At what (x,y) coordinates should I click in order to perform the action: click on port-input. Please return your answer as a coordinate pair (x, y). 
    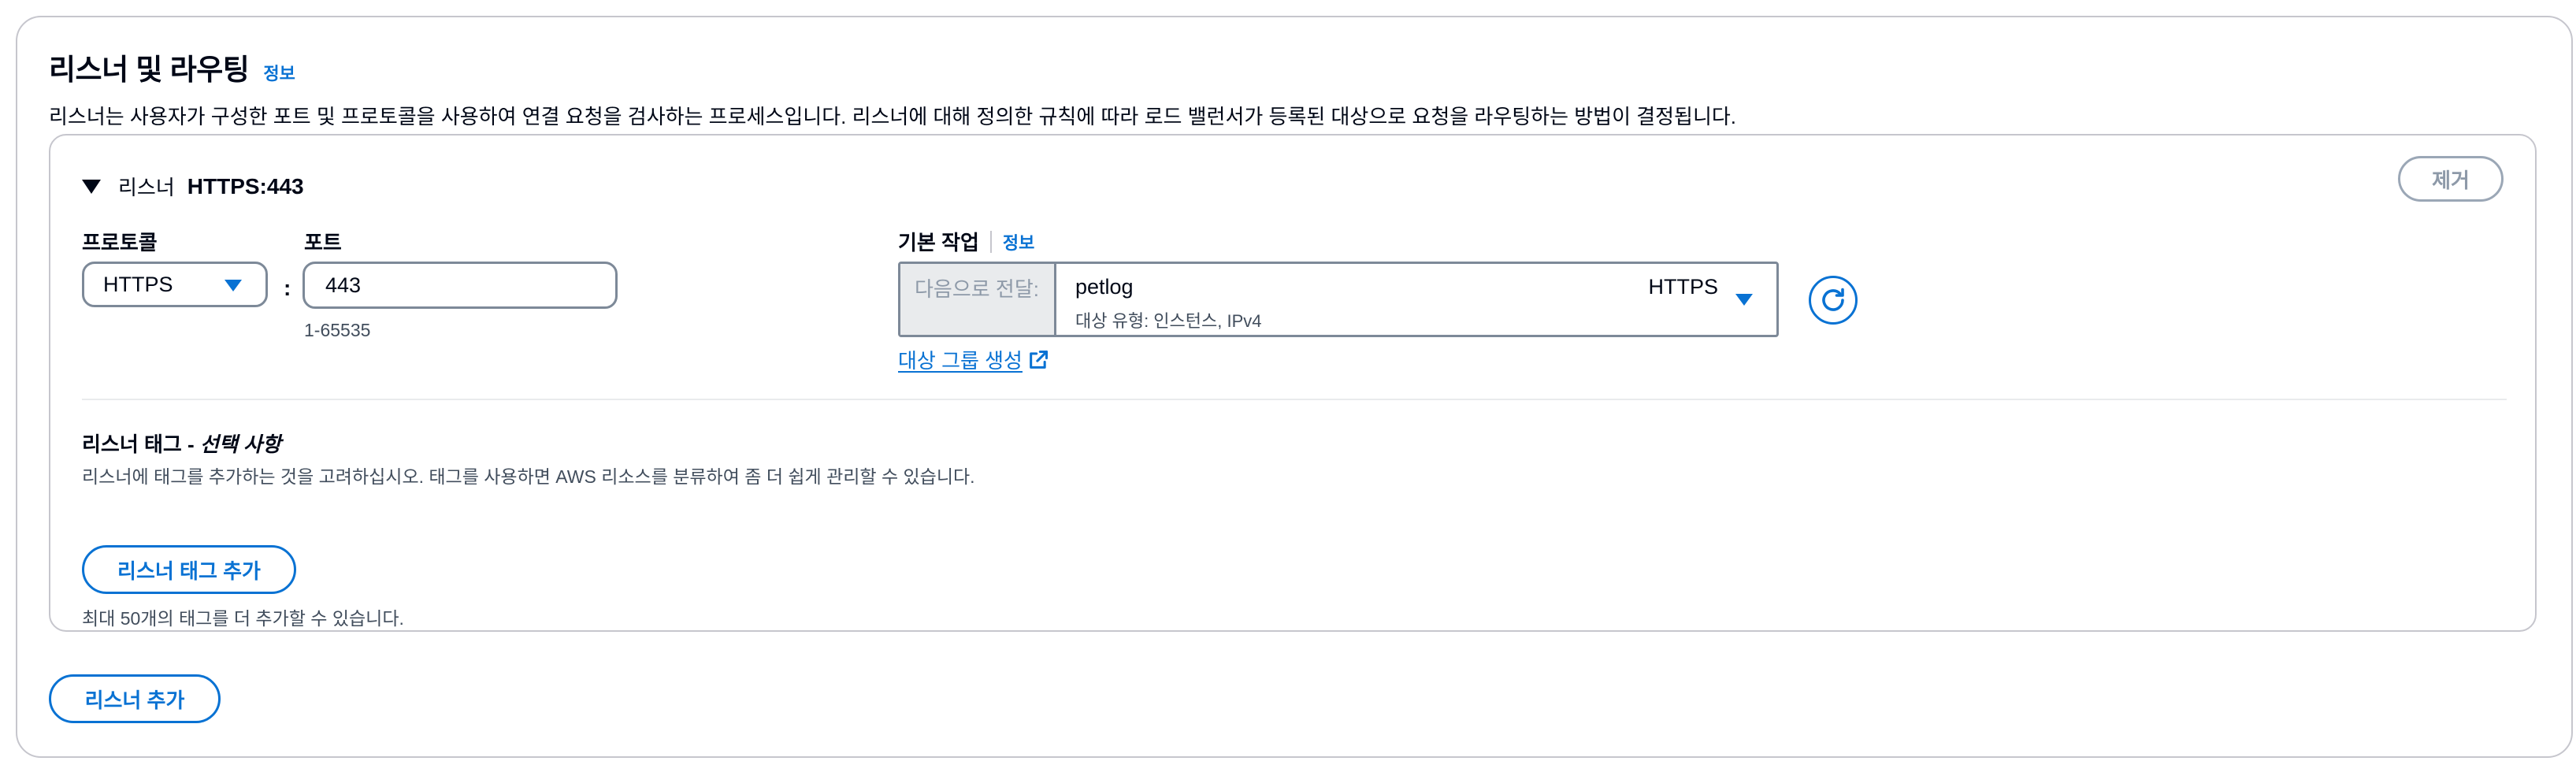
    Looking at the image, I should click on (460, 285).